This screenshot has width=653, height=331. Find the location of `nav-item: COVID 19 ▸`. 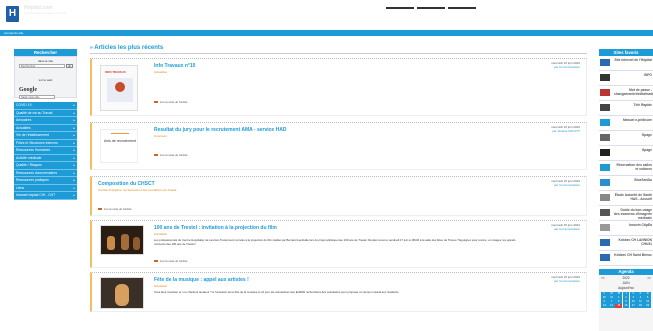

nav-item: COVID 19 ▸ is located at coordinates (45, 106).